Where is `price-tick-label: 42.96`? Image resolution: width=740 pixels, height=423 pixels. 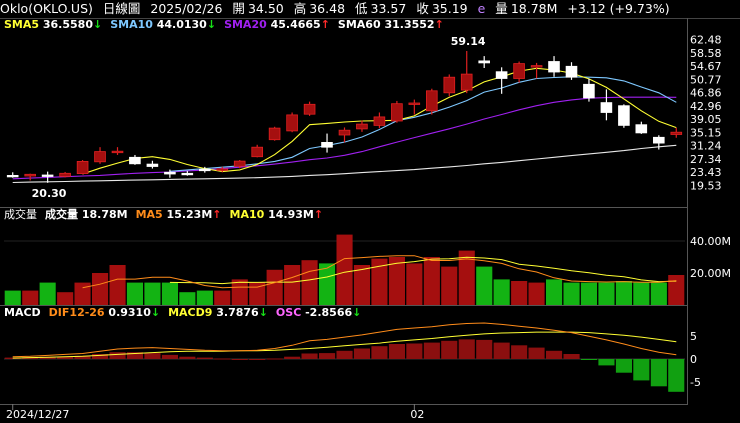 price-tick-label: 42.96 is located at coordinates (706, 106).